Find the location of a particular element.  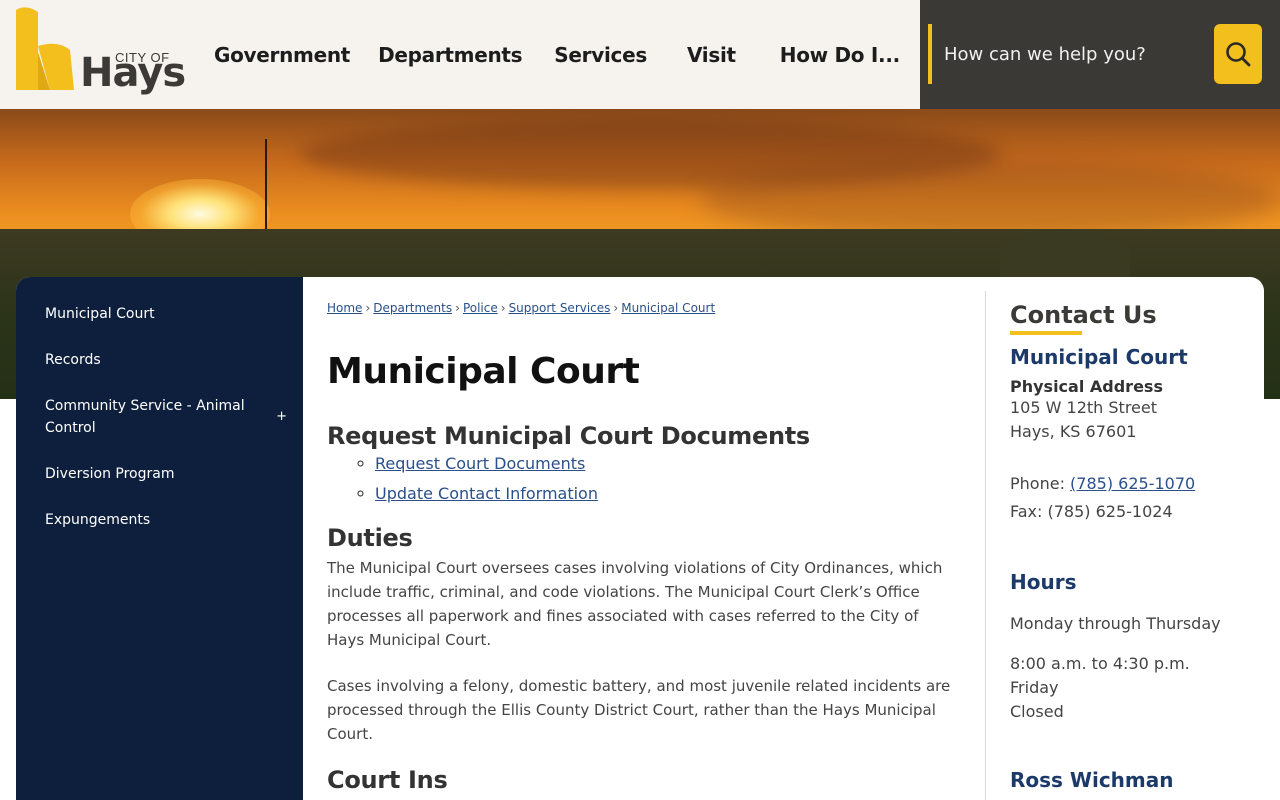

sidebar-item-label: Expungements is located at coordinates (98, 520).